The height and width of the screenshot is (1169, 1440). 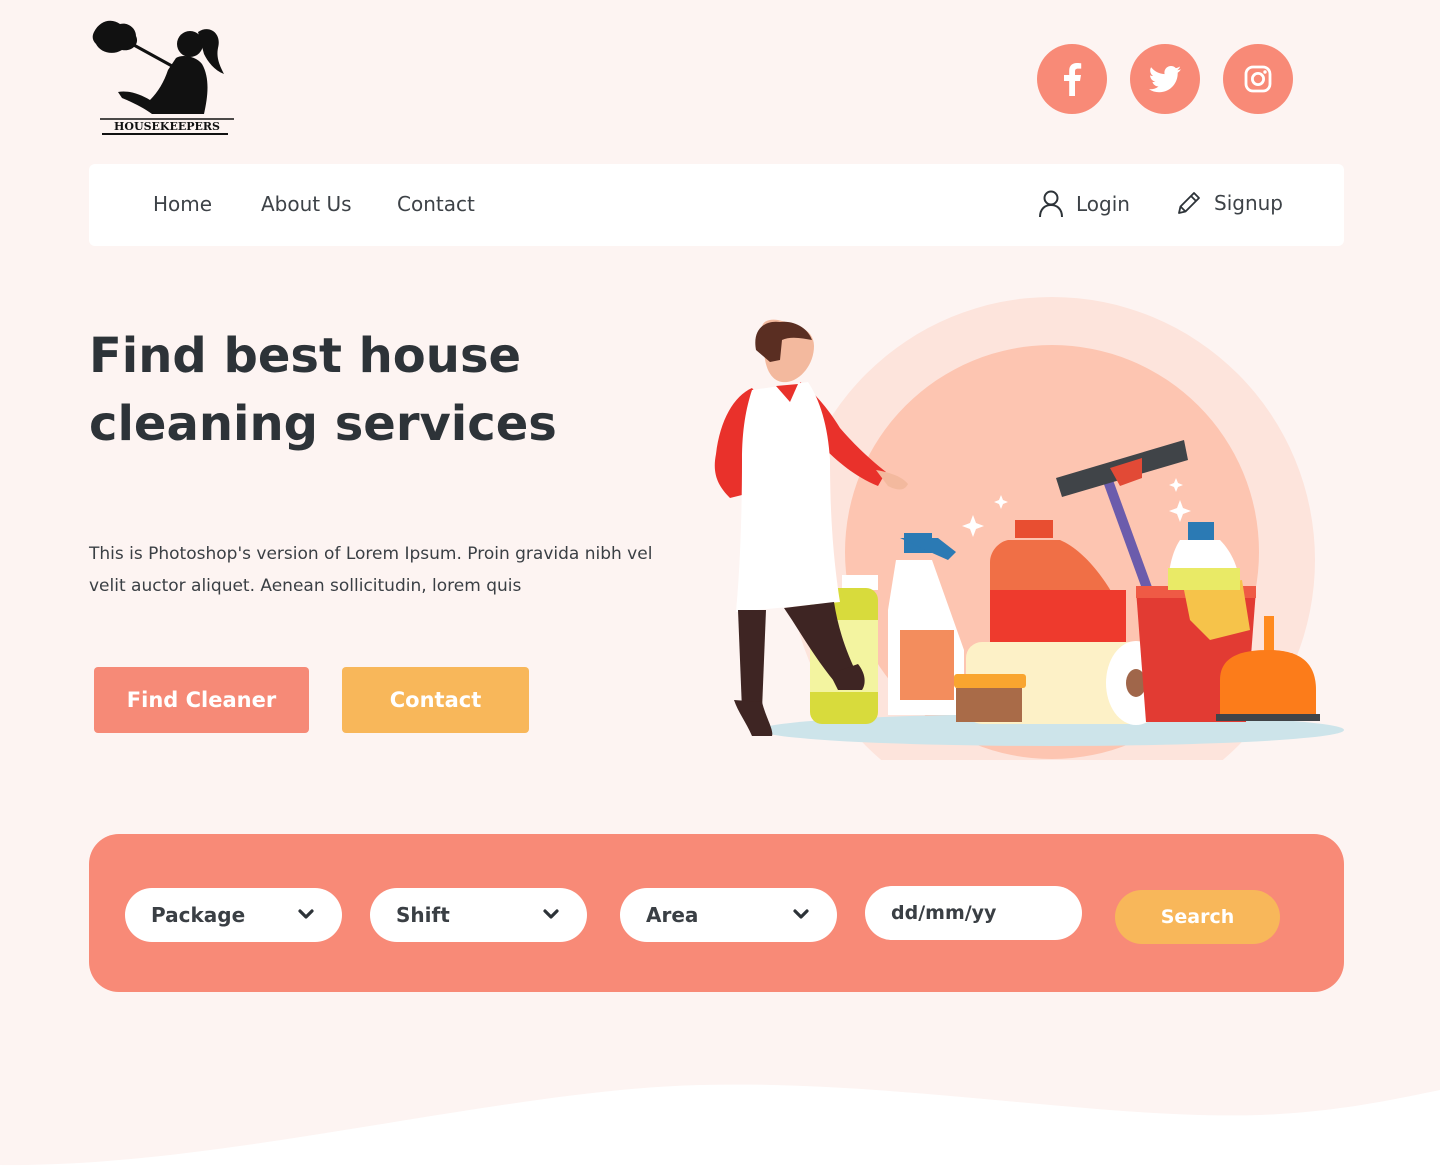 I want to click on signup-link: Signup, so click(x=1229, y=203).